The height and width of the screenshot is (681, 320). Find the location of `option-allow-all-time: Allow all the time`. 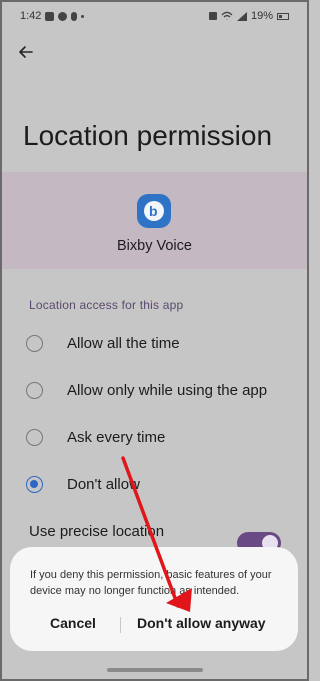

option-allow-all-time: Allow all the time is located at coordinates (103, 343).